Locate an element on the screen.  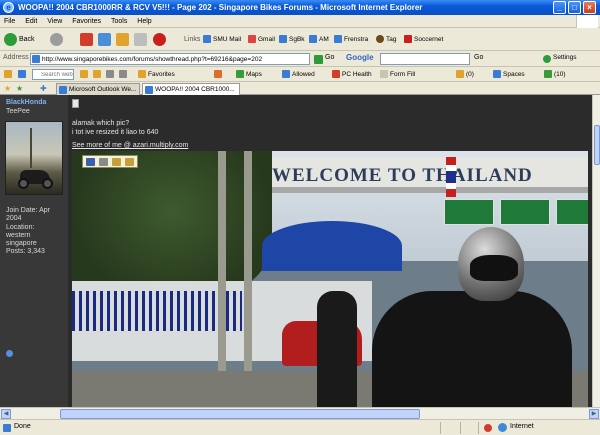
search-go-icon is located at coordinates (85, 74).